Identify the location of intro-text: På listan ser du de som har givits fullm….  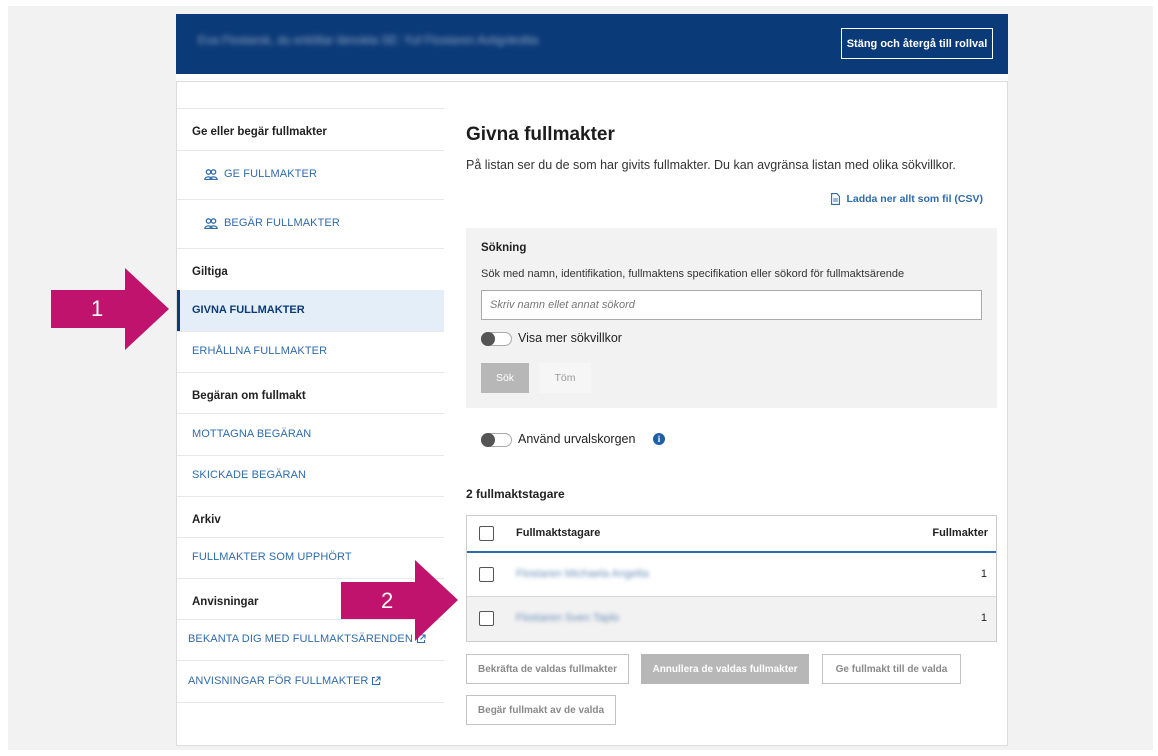
(711, 165).